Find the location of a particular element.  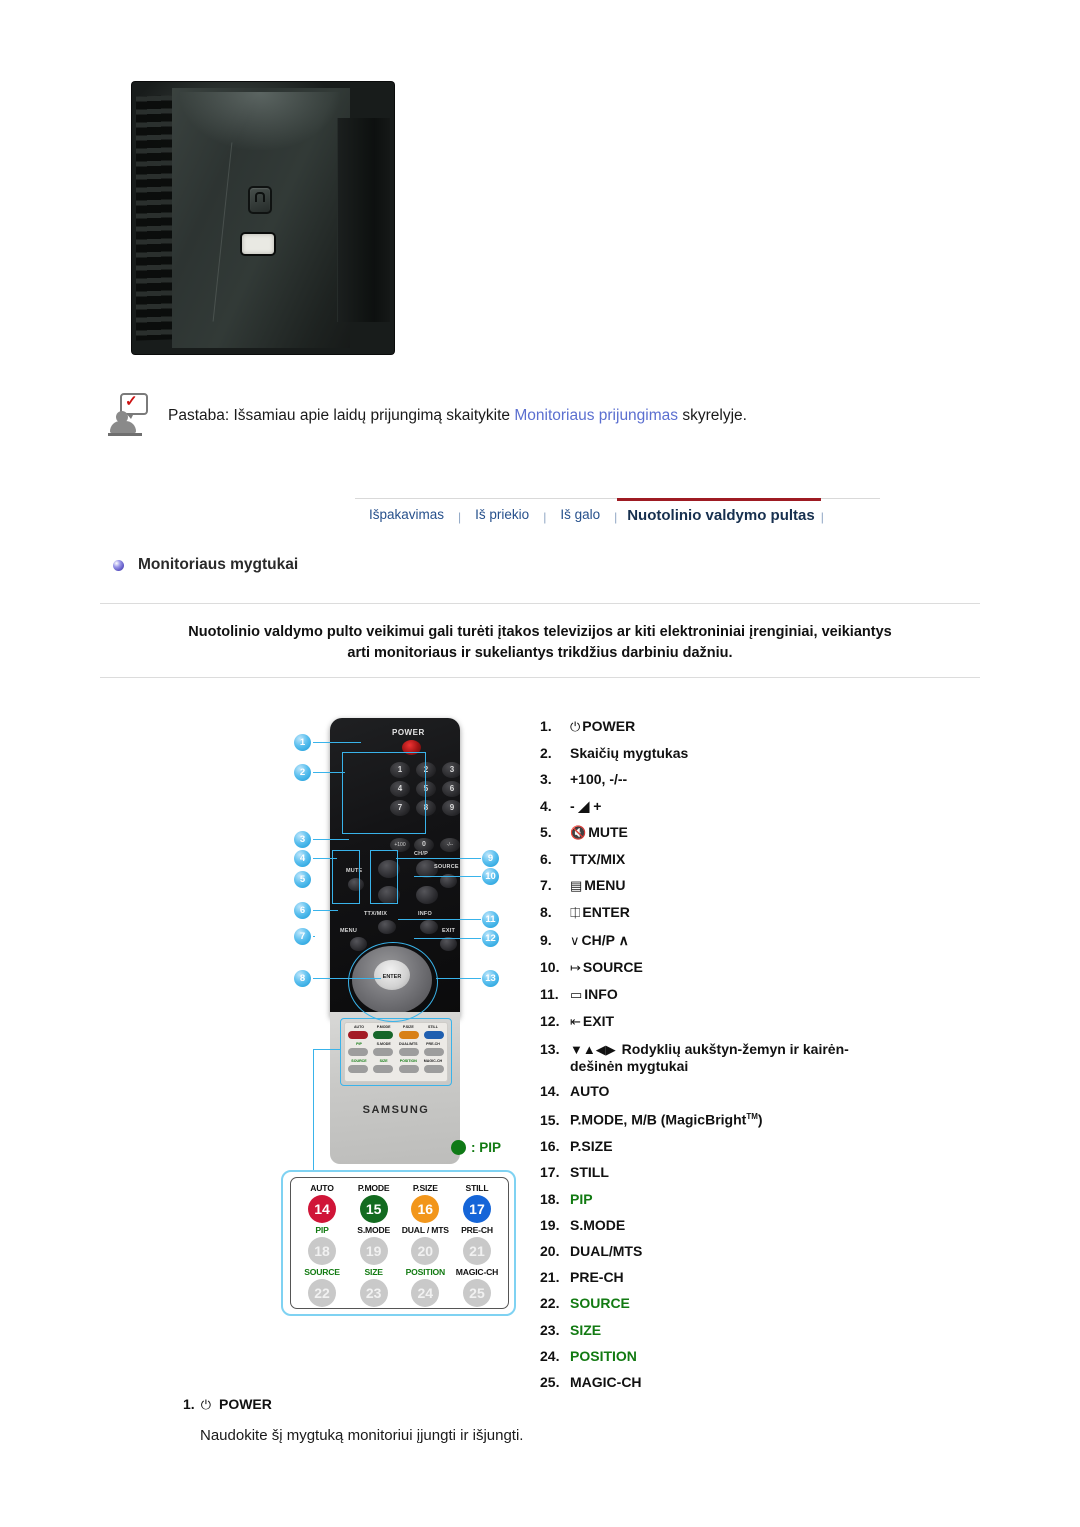

list-item: 15. P.MODE, M/B (MagicBrightTM) is located at coordinates (720, 1118).